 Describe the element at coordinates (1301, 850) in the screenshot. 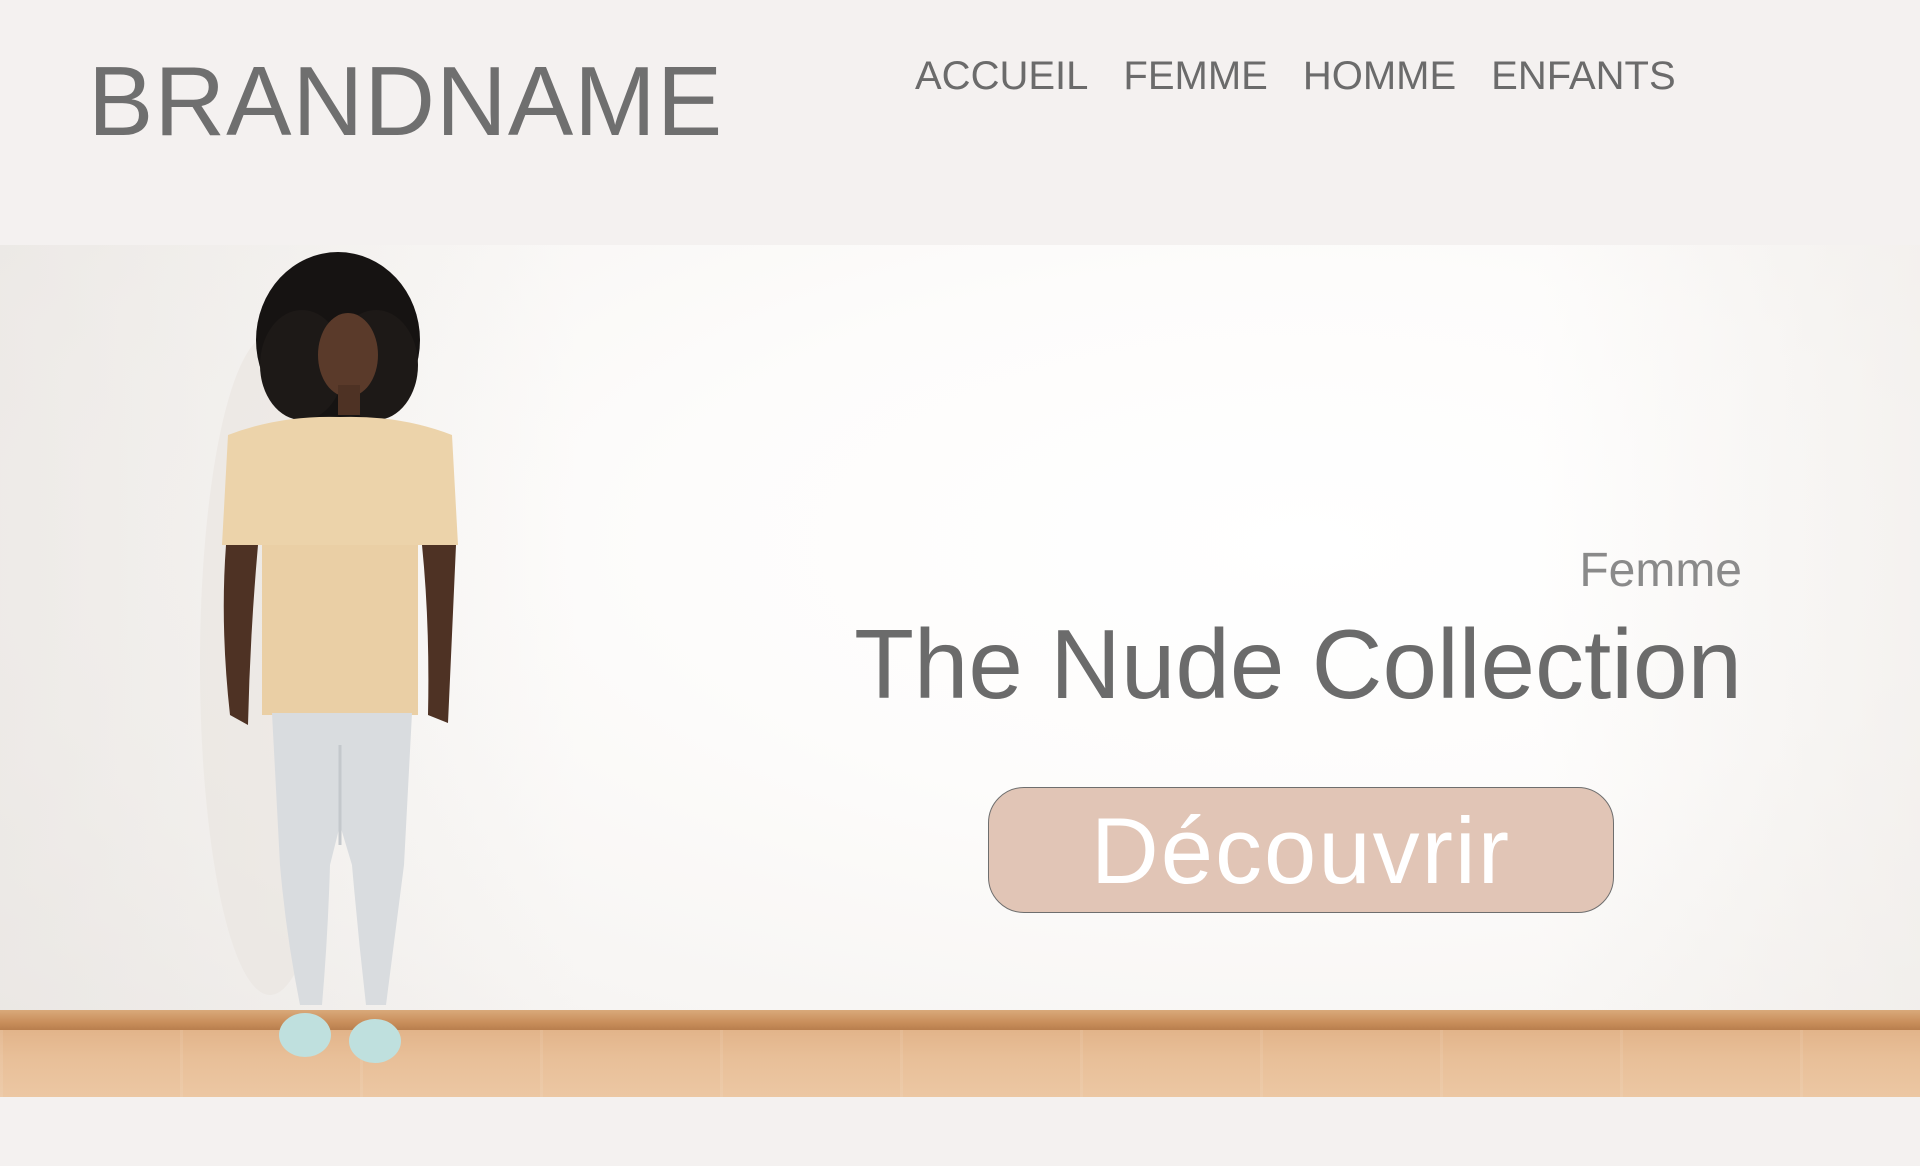

I see `discover-button: Découvrir` at that location.